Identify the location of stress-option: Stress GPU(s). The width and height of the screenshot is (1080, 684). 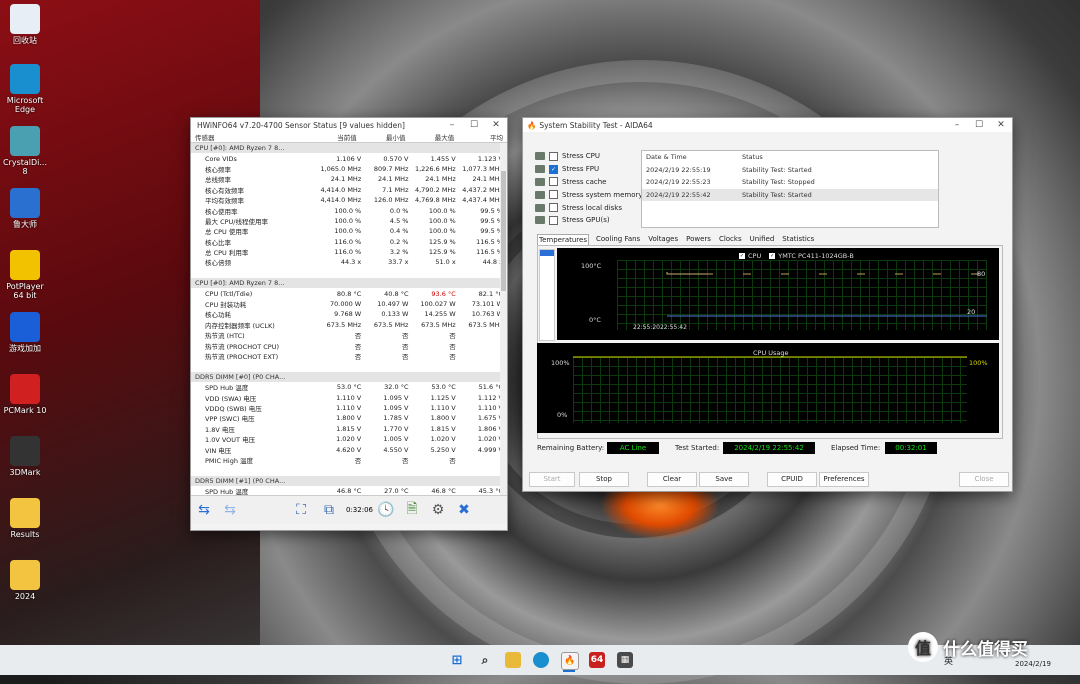
(589, 220).